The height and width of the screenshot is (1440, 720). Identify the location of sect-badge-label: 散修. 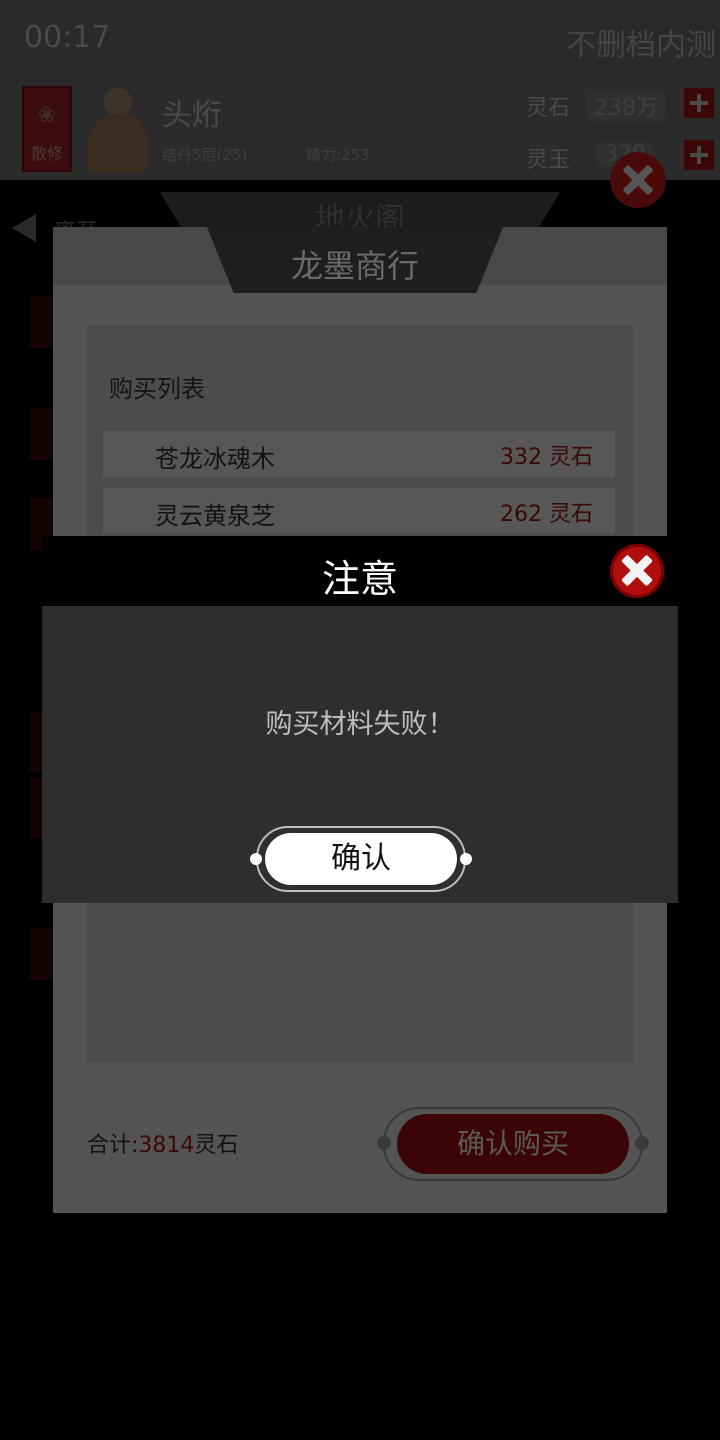
(46, 153).